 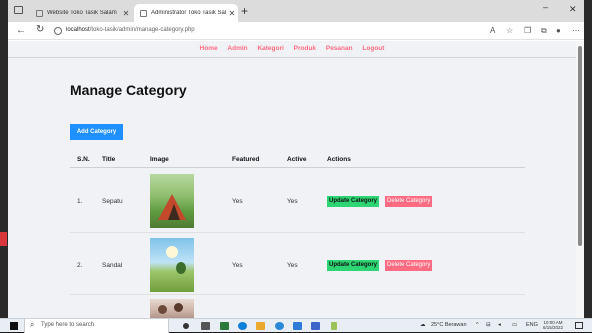 What do you see at coordinates (270, 48) in the screenshot?
I see `menu-kategori: Kategori` at bounding box center [270, 48].